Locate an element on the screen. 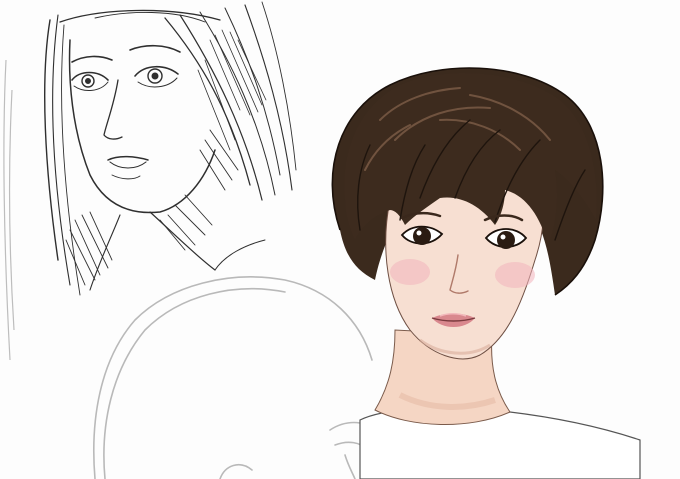 The width and height of the screenshot is (680, 479). left-edge-stray-lines is located at coordinates (9, 210).